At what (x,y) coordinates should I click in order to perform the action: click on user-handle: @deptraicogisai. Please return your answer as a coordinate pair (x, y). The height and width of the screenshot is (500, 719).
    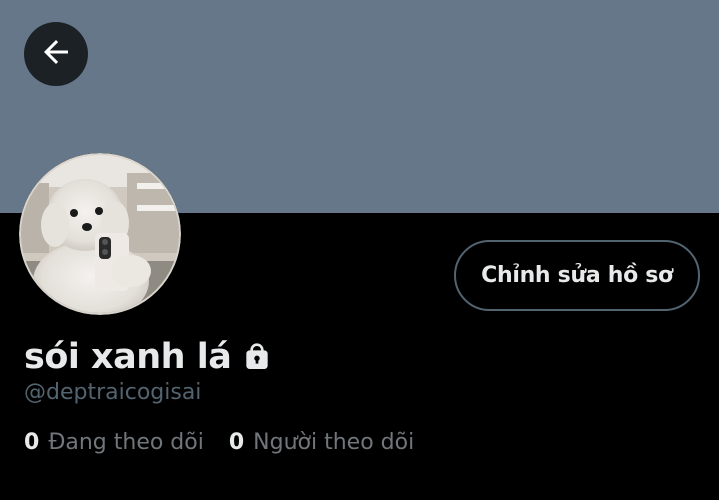
    Looking at the image, I should click on (113, 392).